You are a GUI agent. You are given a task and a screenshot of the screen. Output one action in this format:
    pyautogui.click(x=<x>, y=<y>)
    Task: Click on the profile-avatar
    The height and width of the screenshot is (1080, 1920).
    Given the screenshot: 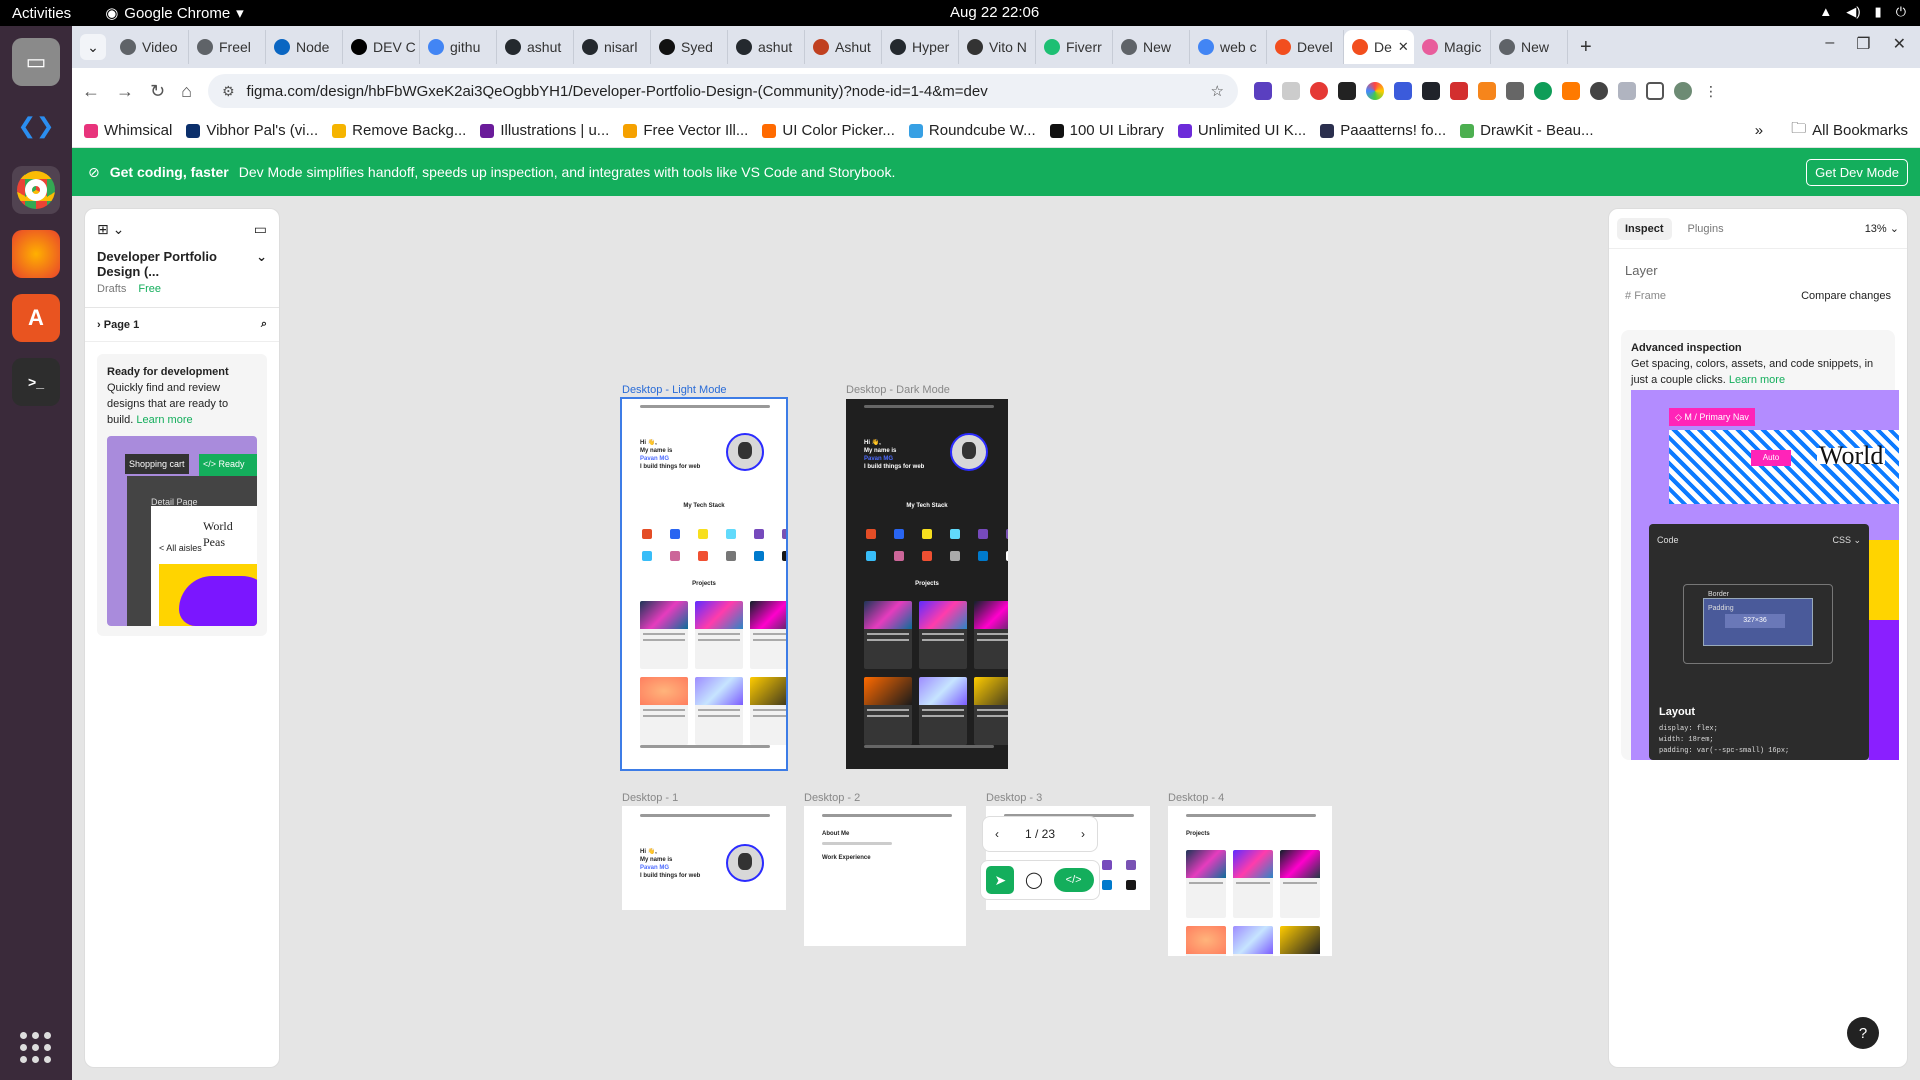 What is the action you would take?
    pyautogui.click(x=1682, y=91)
    